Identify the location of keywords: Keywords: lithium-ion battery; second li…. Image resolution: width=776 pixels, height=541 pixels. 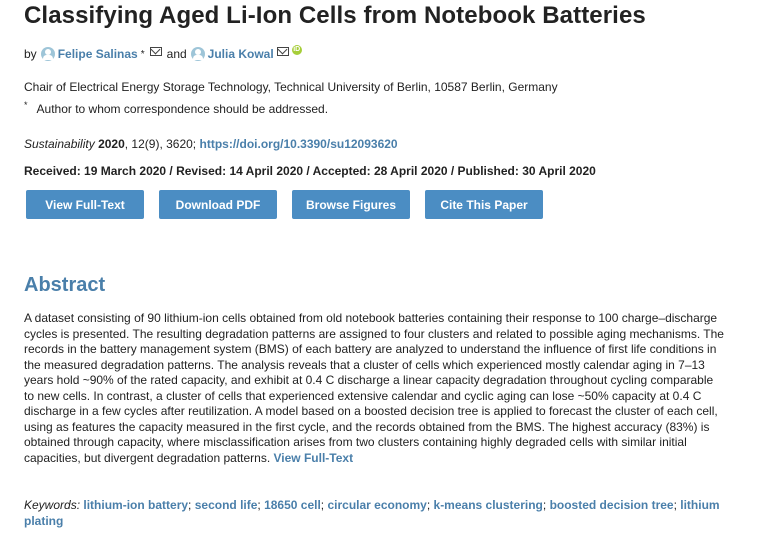
(372, 513).